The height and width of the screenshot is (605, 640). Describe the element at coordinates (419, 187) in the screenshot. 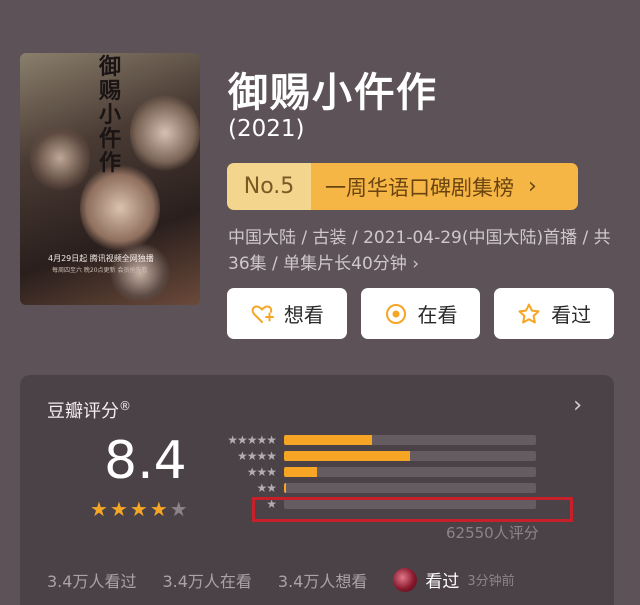

I see `rank-list-name: 一周华语口碑剧集榜` at that location.